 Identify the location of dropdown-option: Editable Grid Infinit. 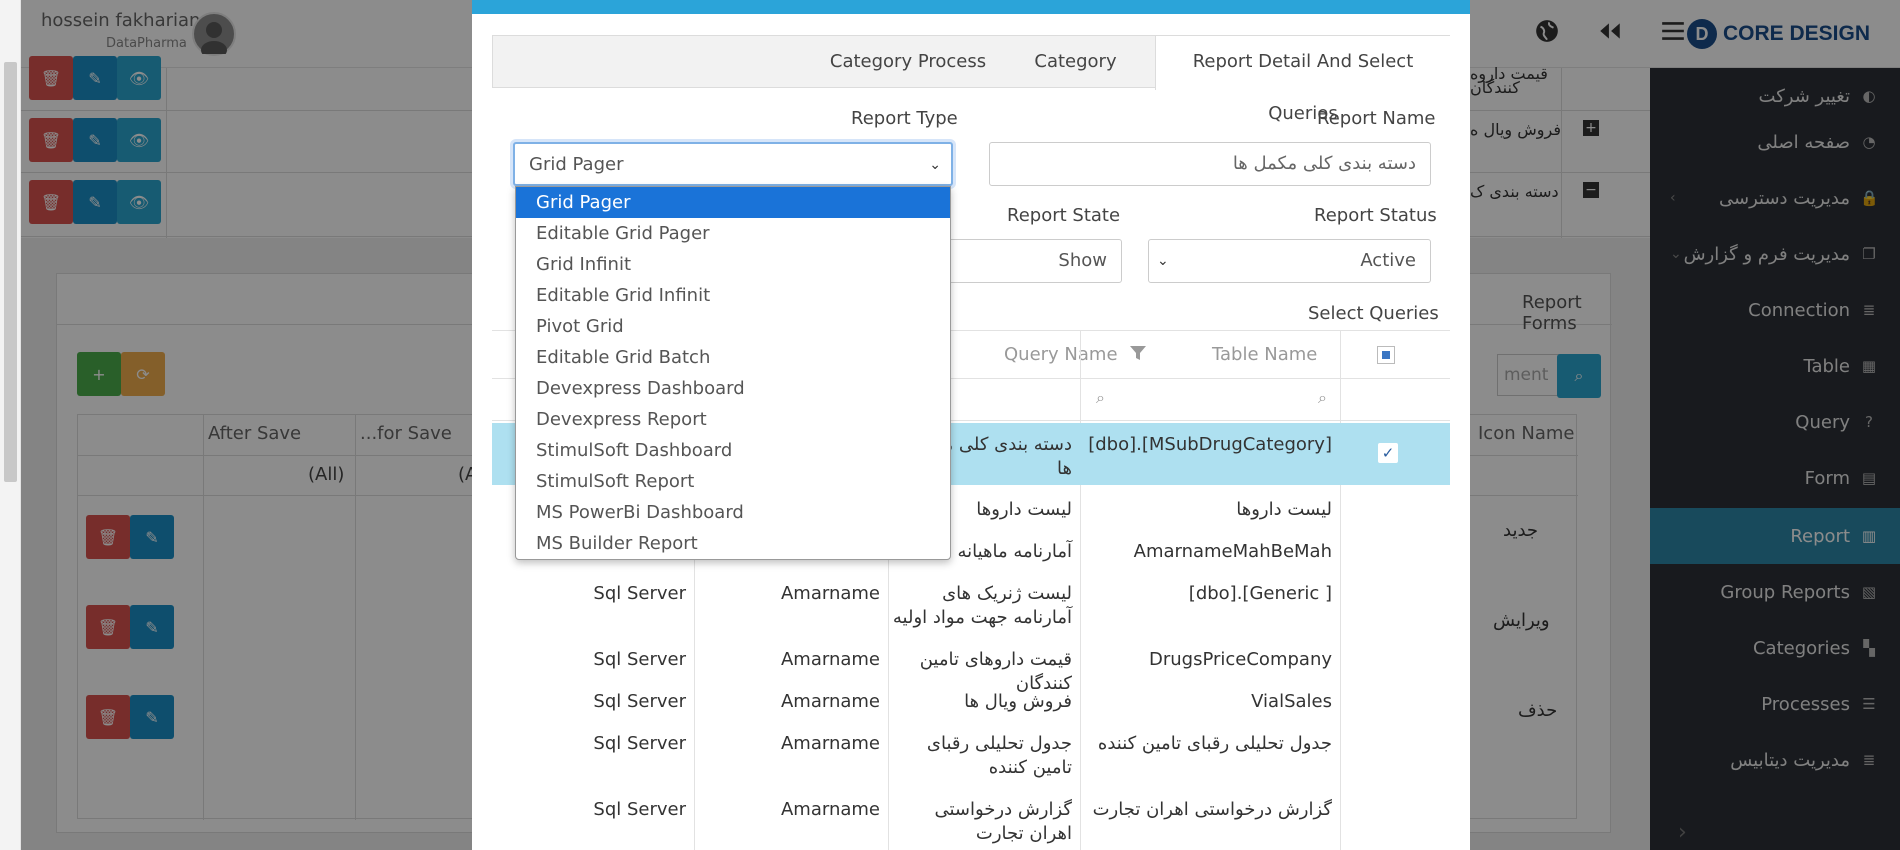
(733, 295).